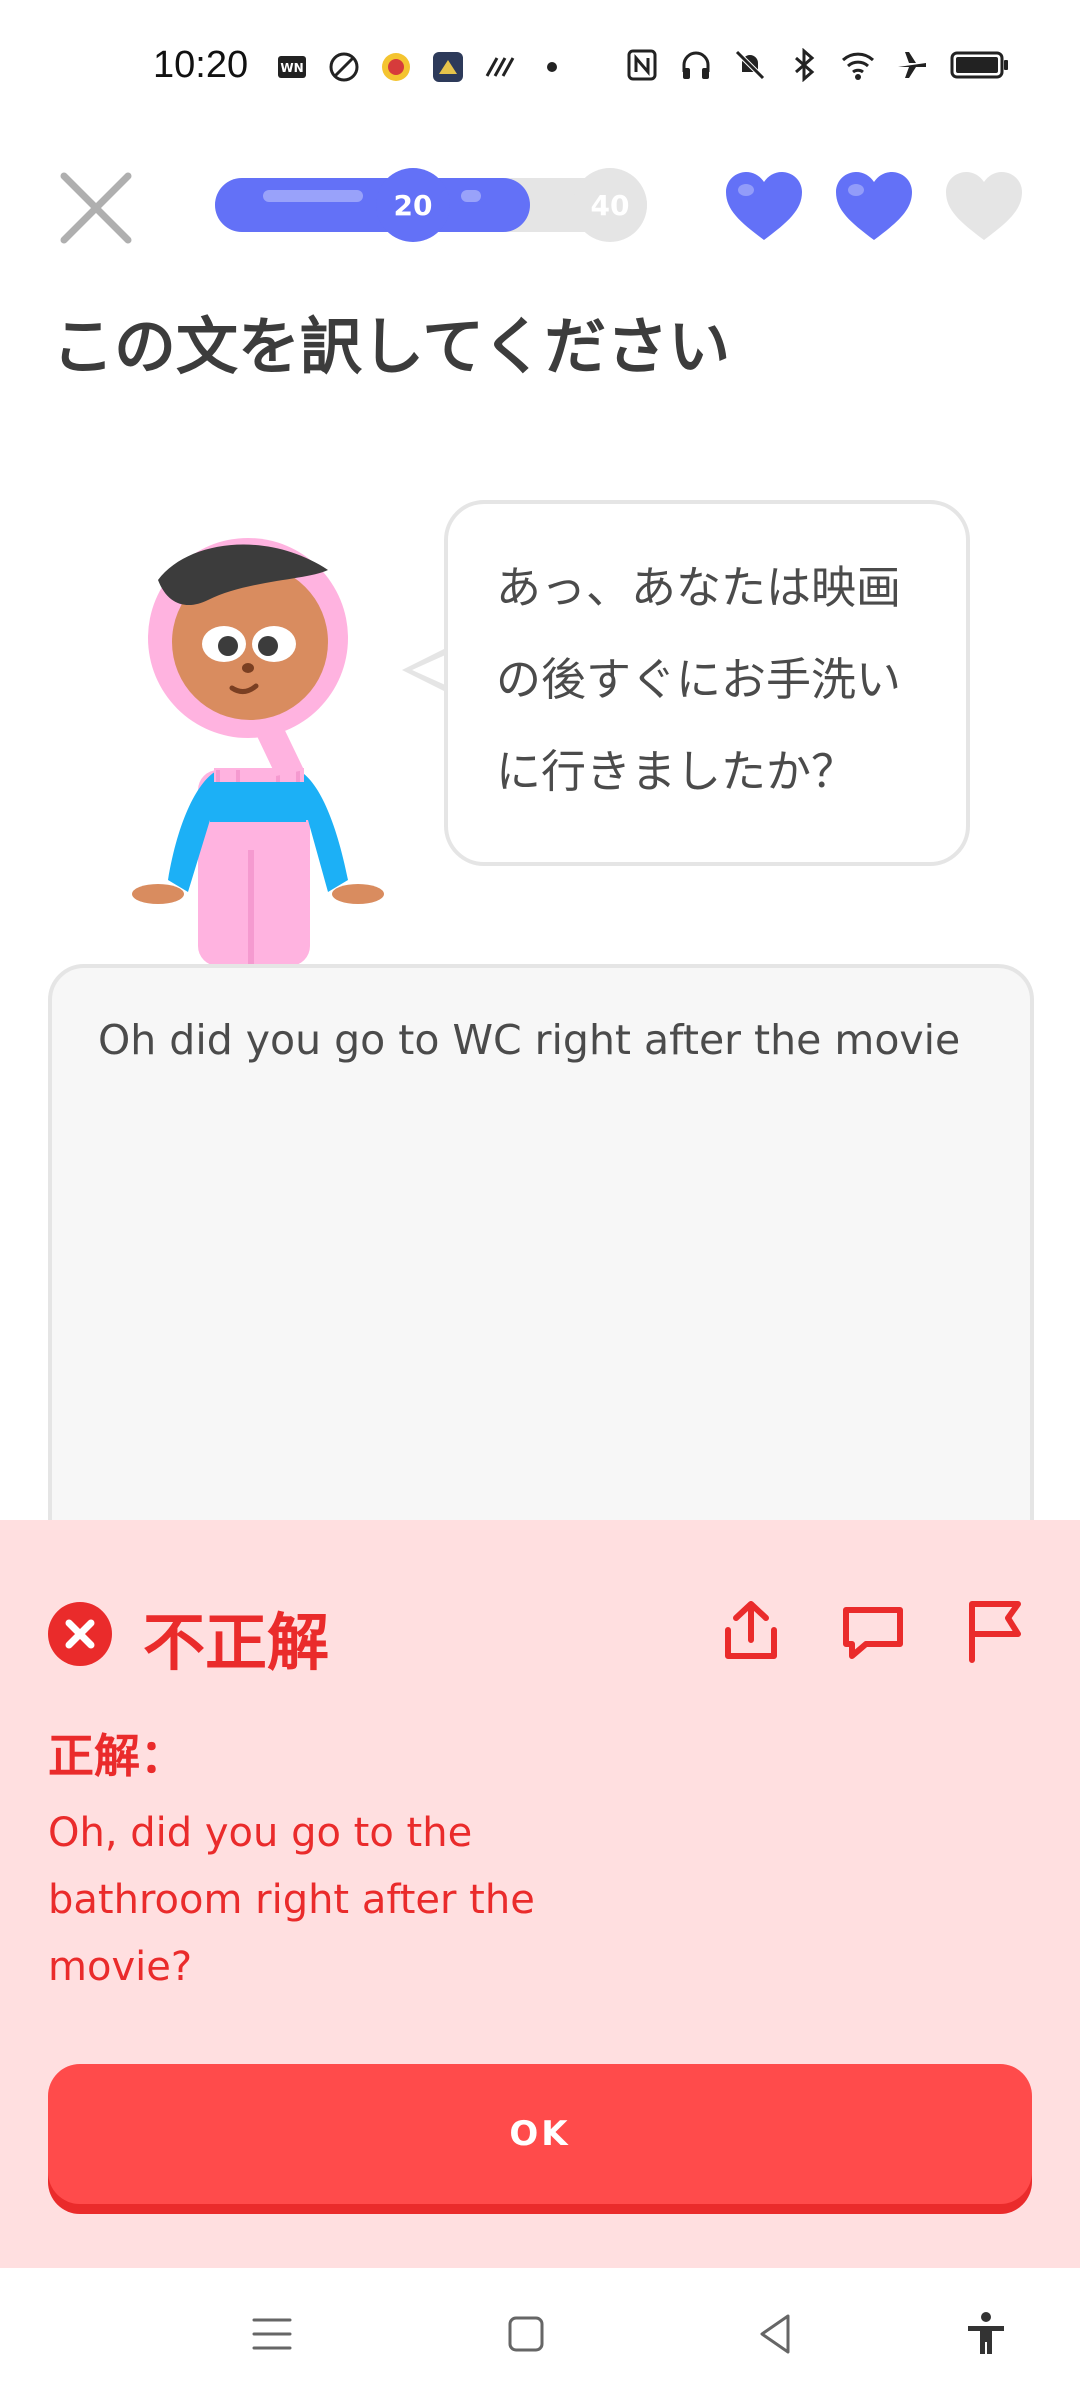 This screenshot has height=2400, width=1080. I want to click on hearts, so click(874, 206).